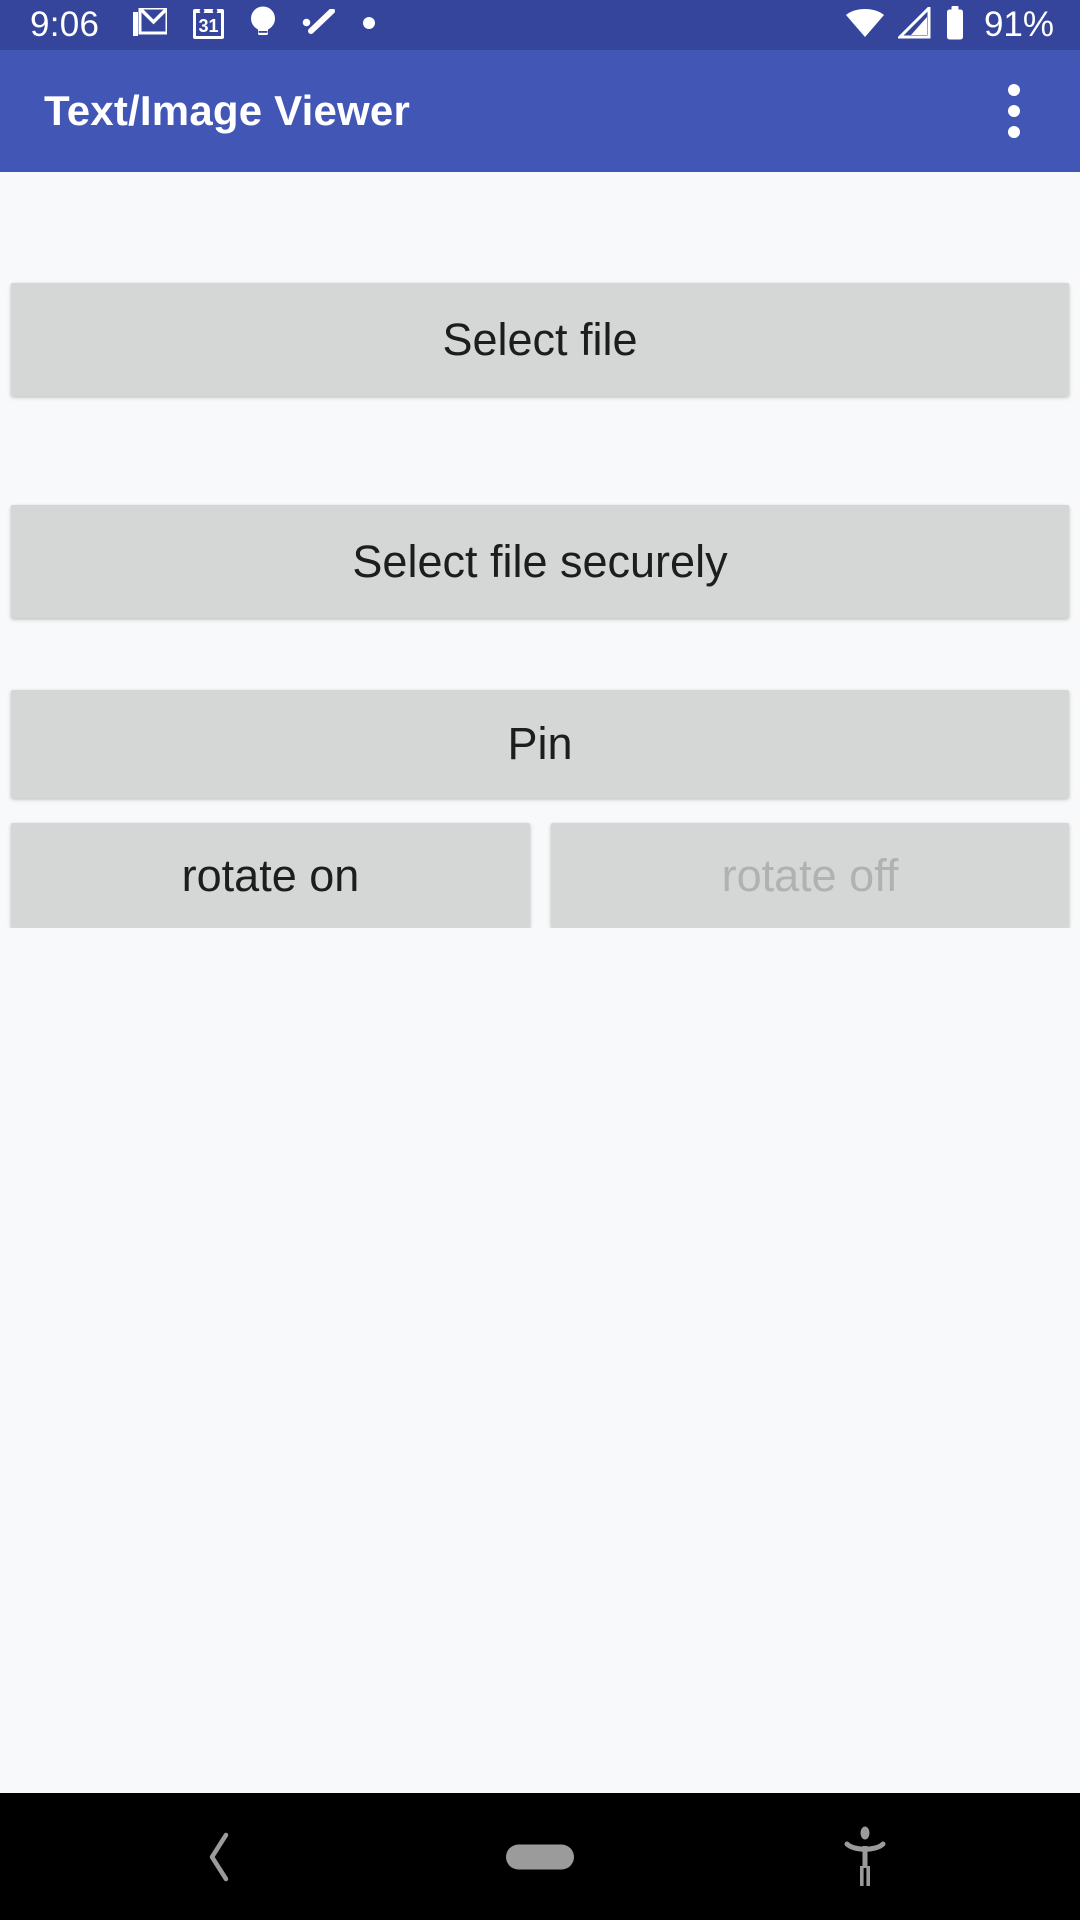  Describe the element at coordinates (540, 25) in the screenshot. I see `status-bar: 9:06 31 91%` at that location.